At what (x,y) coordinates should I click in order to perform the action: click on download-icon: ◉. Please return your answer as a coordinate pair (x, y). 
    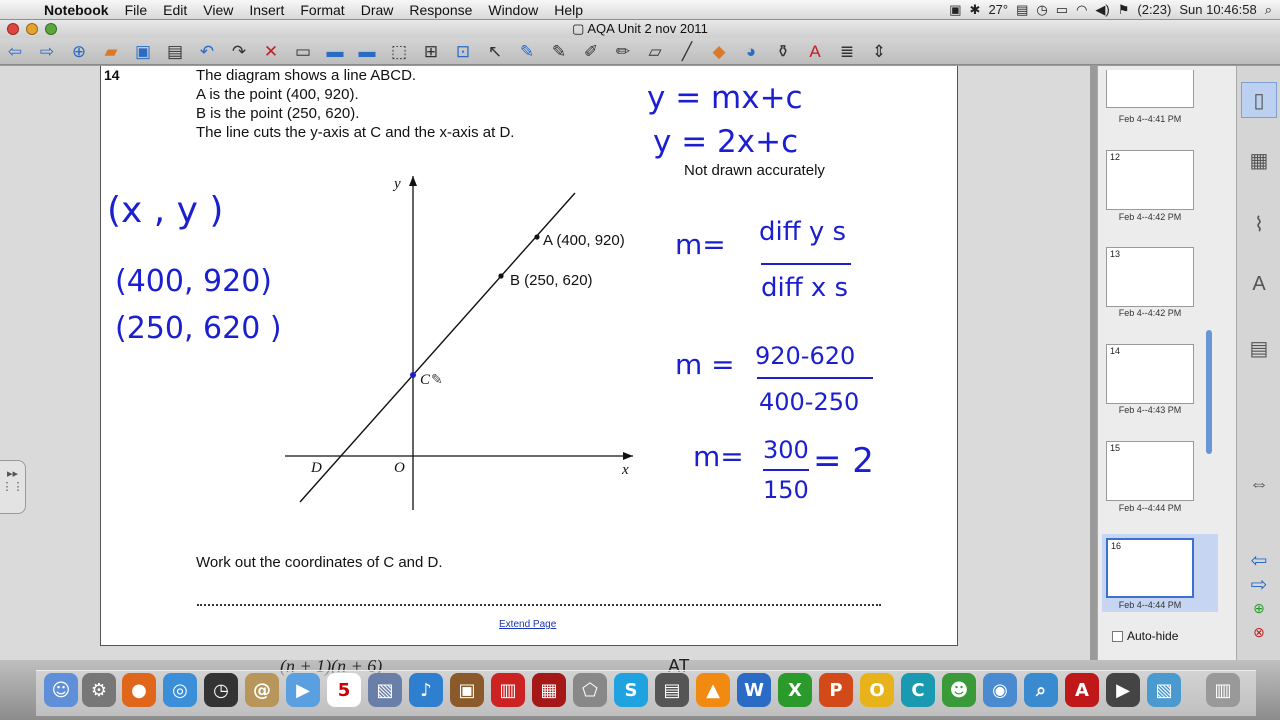
    Looking at the image, I should click on (1000, 690).